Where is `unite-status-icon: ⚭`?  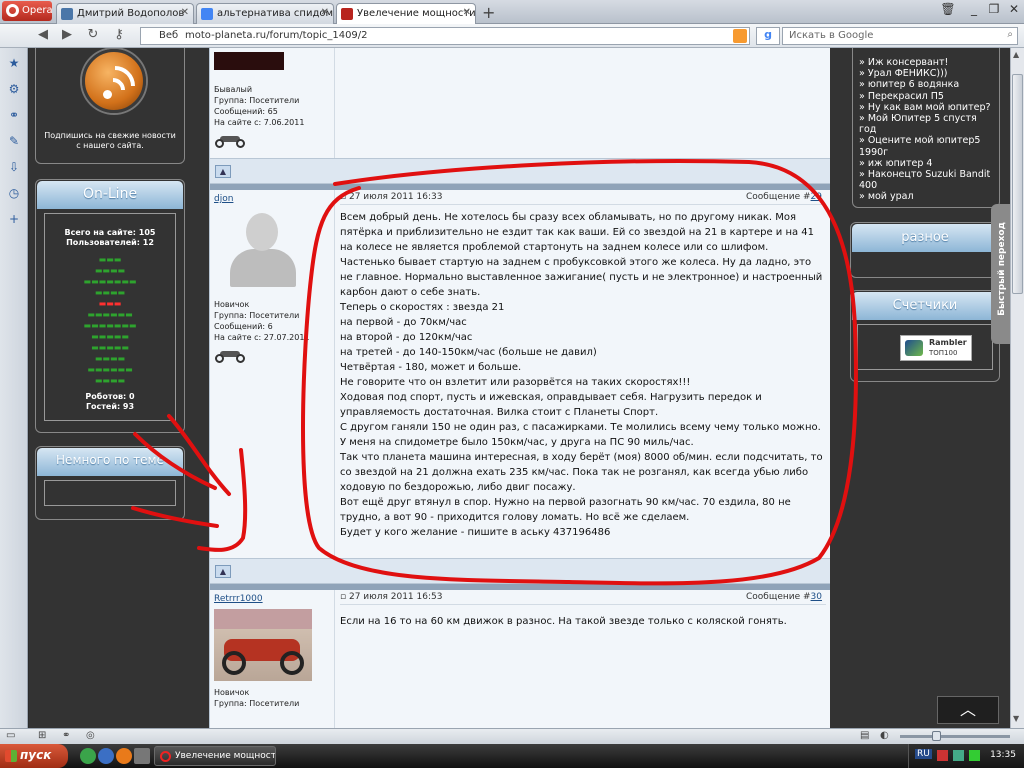 unite-status-icon: ⚭ is located at coordinates (66, 735).